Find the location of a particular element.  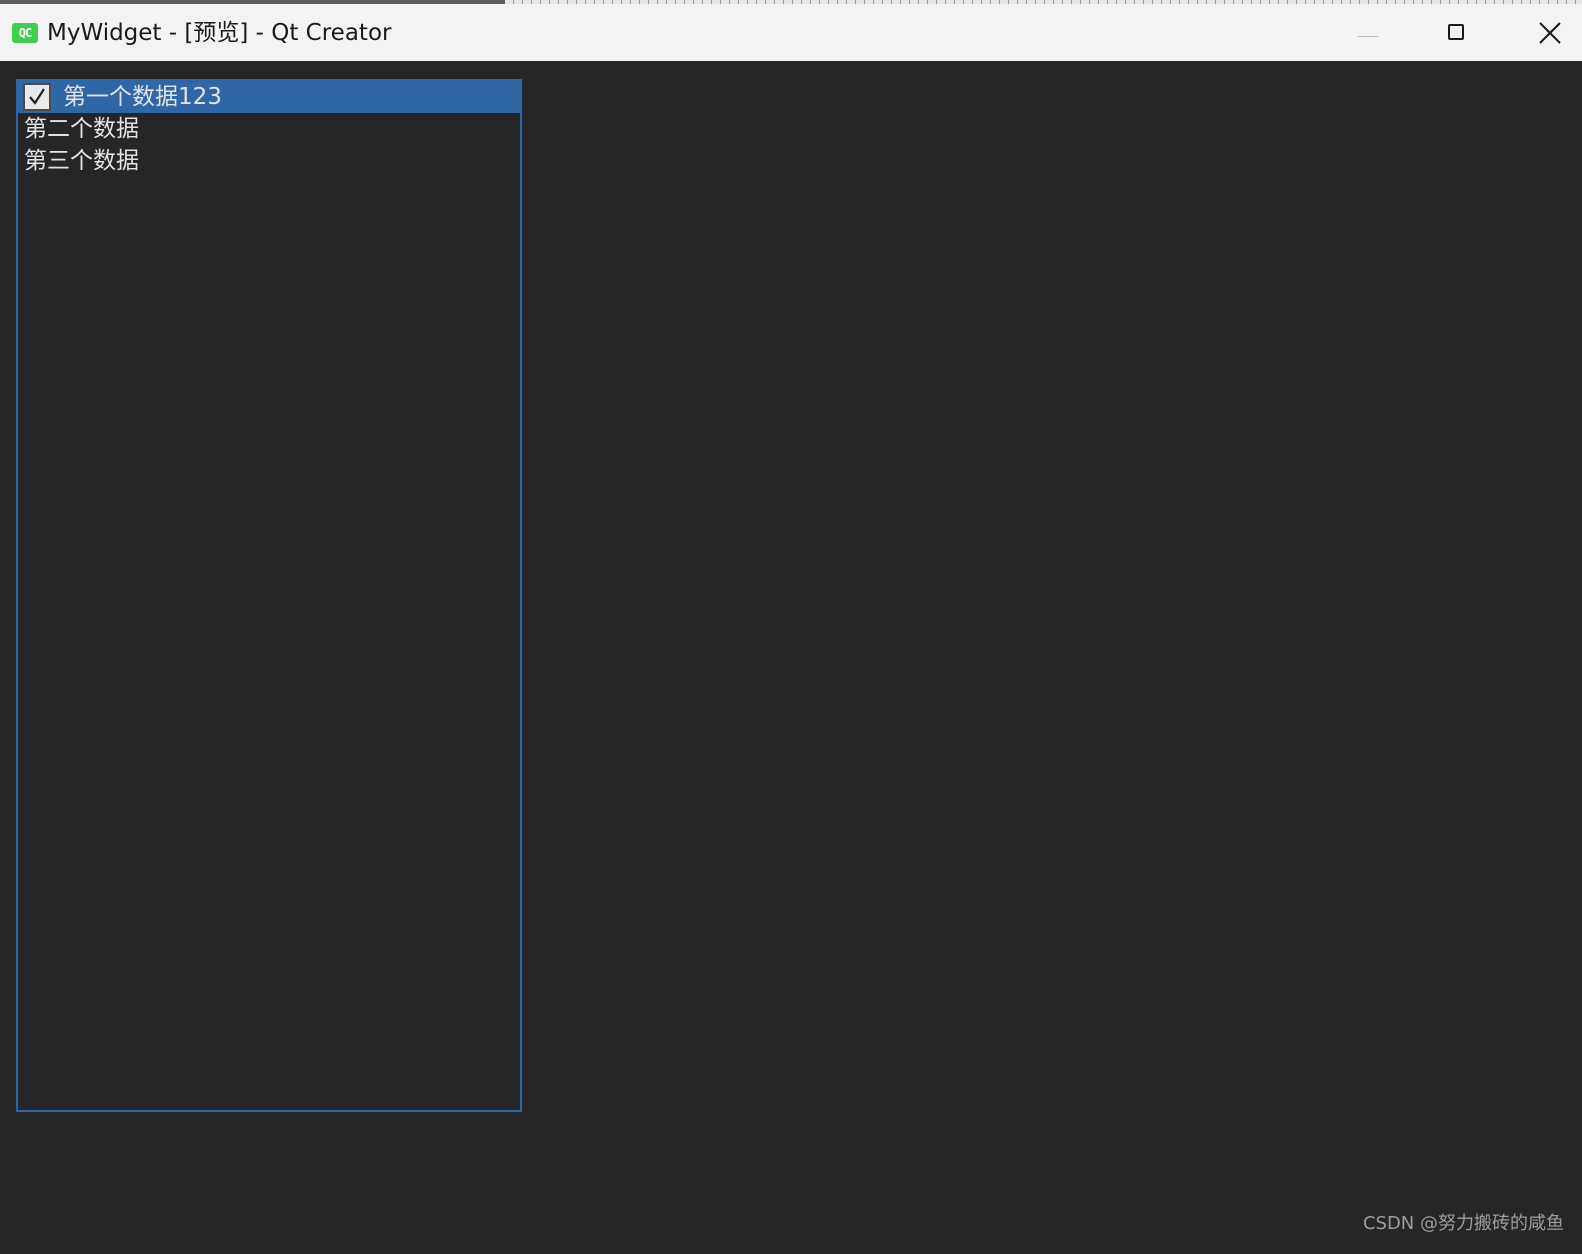

list-item: 第二个数据 is located at coordinates (269, 129).